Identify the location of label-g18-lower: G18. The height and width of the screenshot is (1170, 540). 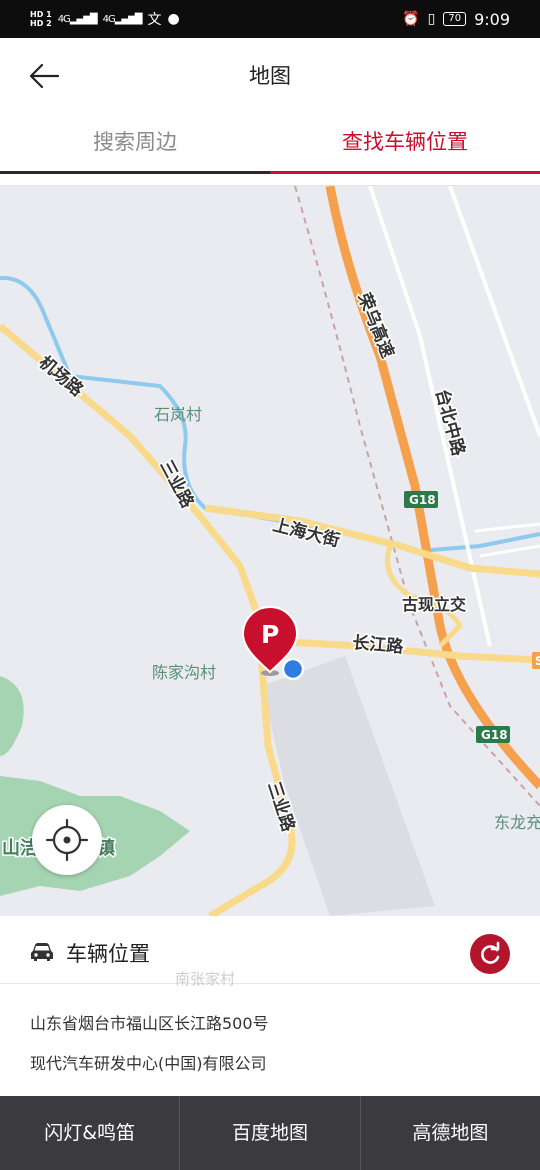
(494, 735).